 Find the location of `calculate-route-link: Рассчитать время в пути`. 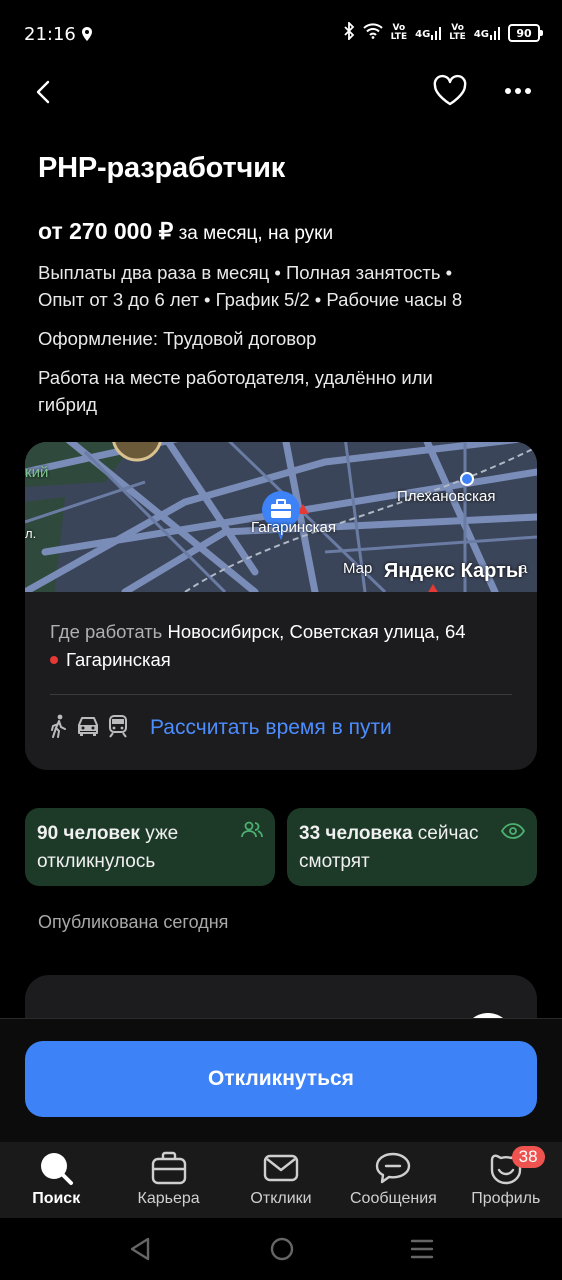

calculate-route-link: Рассчитать время в пути is located at coordinates (271, 728).